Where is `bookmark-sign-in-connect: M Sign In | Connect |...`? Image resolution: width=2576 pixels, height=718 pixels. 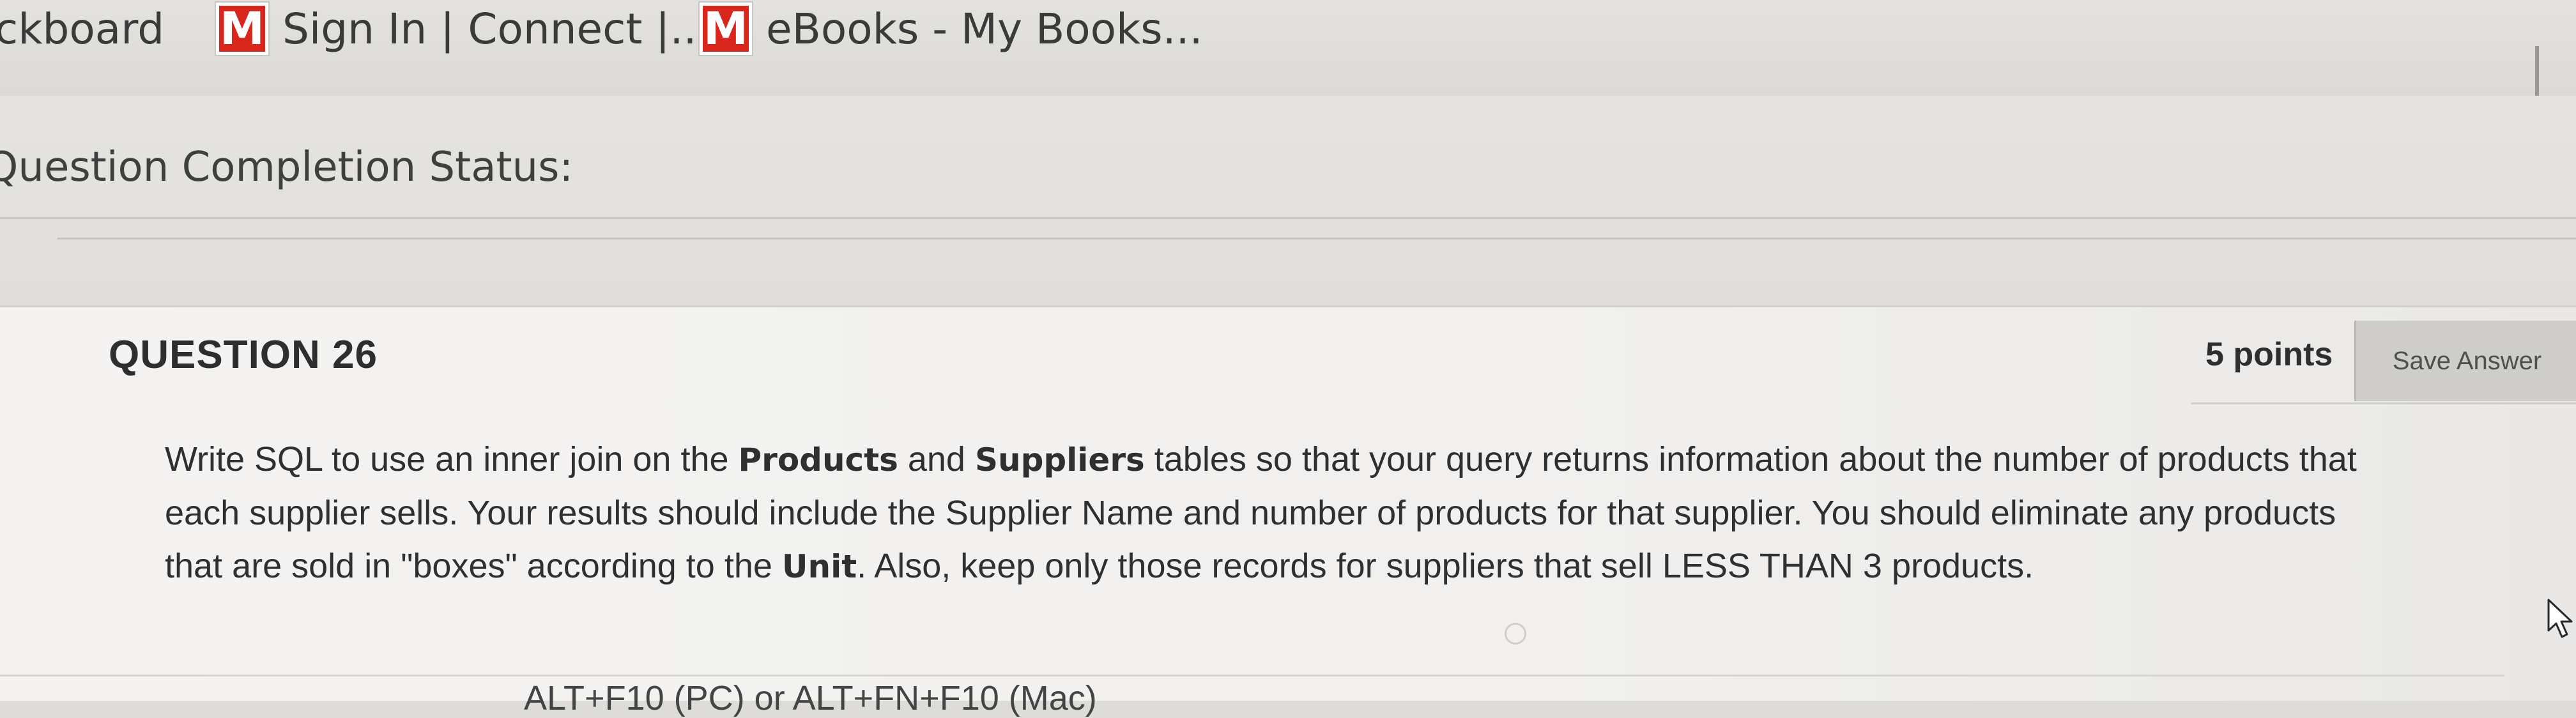
bookmark-sign-in-connect: M Sign In | Connect |... is located at coordinates (463, 28).